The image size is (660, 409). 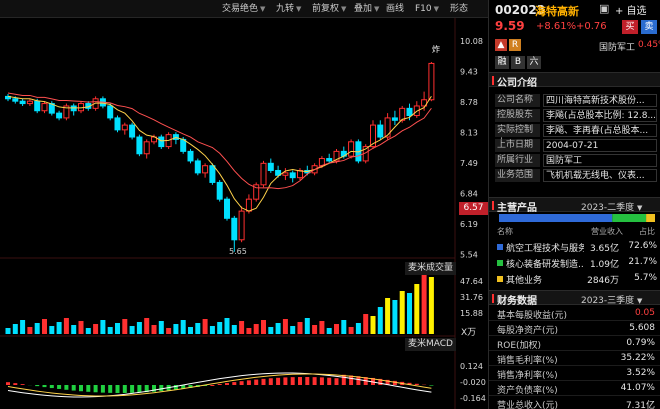 What do you see at coordinates (515, 45) in the screenshot?
I see `rank-icon: R` at bounding box center [515, 45].